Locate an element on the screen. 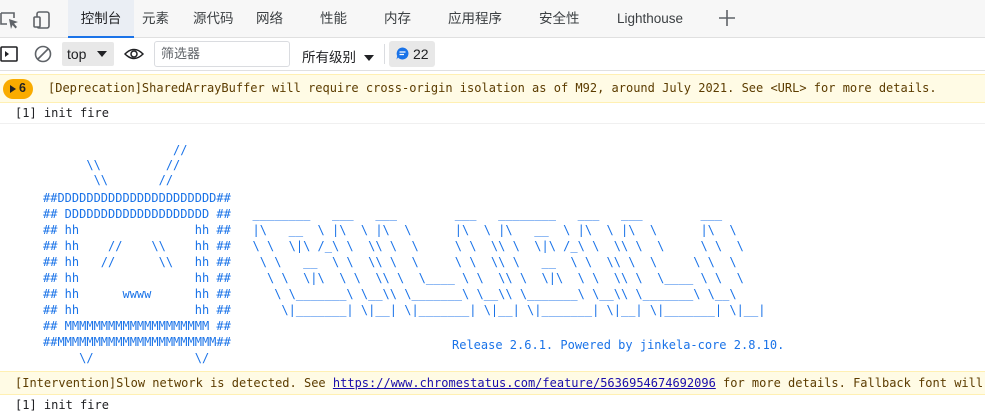 This screenshot has height=414, width=985. tab-console: 控制台 is located at coordinates (101, 19).